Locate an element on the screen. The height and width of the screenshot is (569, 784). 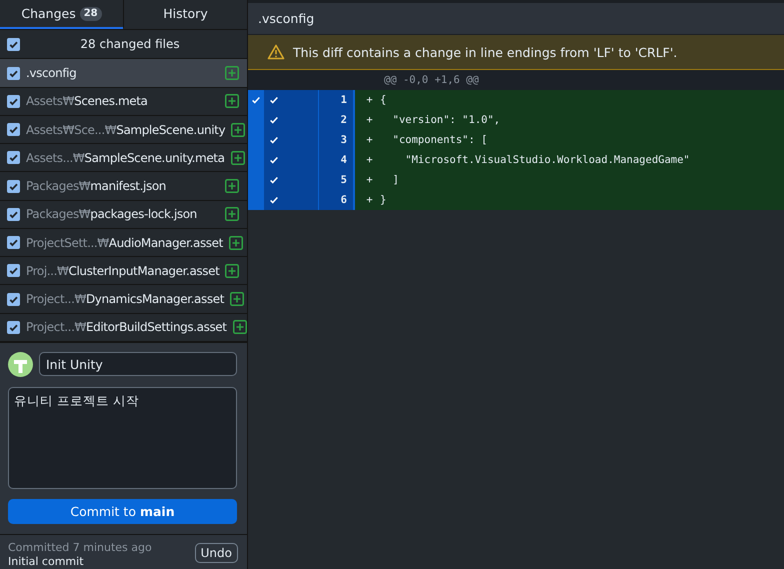
summary-field: Init Unity is located at coordinates (138, 364).